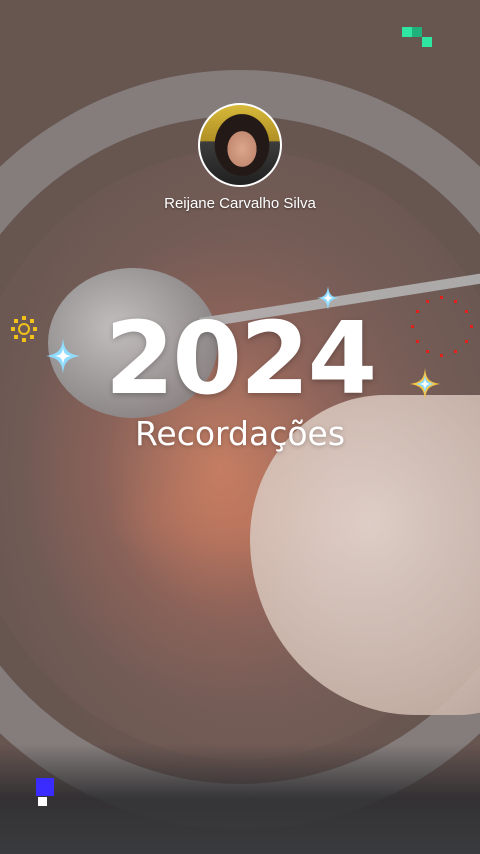 The image size is (480, 854). I want to click on profile-header: Reijane Carvalho Silva, so click(240, 157).